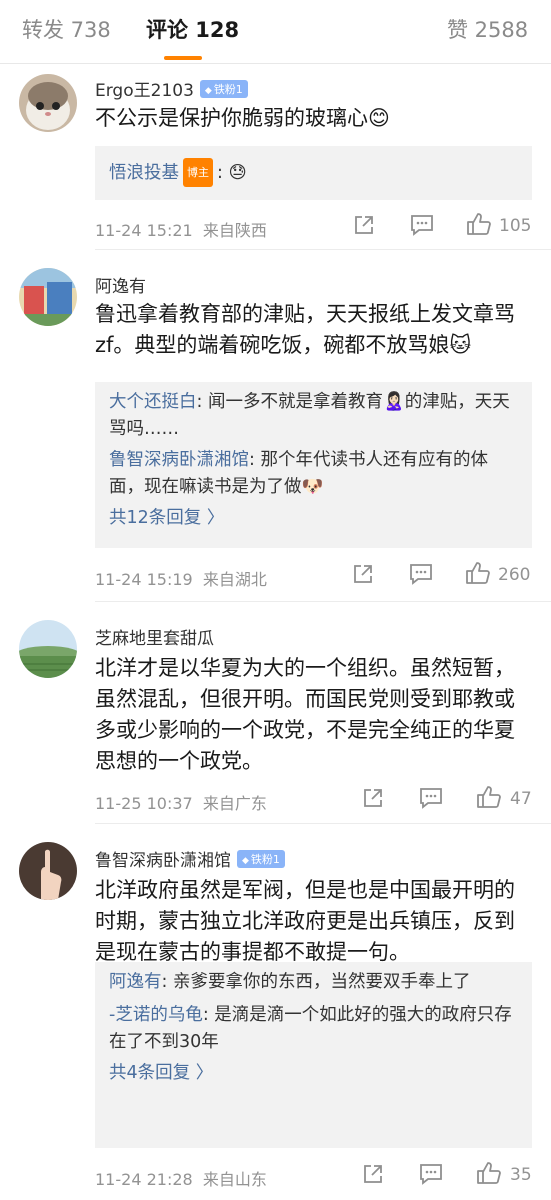  Describe the element at coordinates (514, 575) in the screenshot. I see `like-count: 260` at that location.